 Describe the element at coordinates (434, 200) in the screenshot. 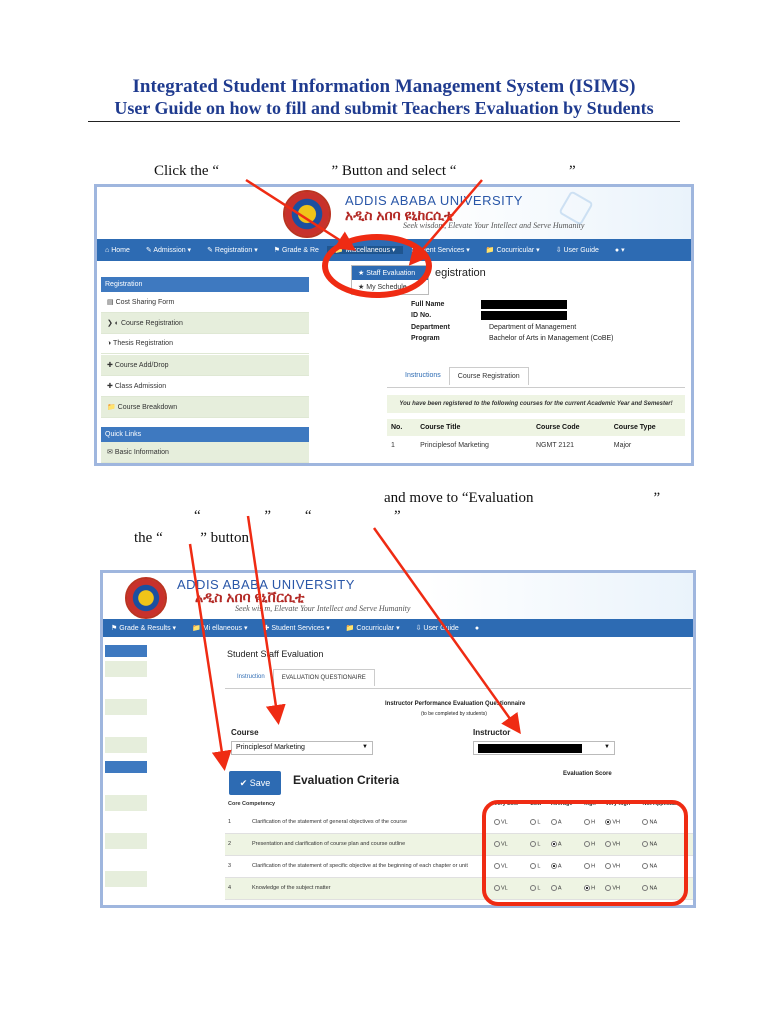

I see `university-name-en: ADDIS ABABA UNIVERSITY` at that location.